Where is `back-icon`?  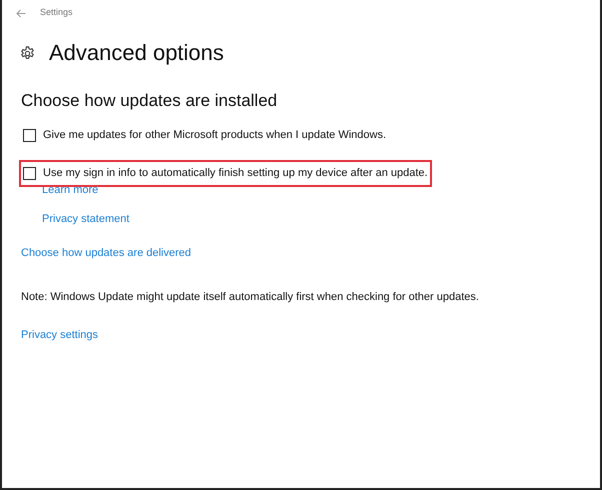
back-icon is located at coordinates (21, 13).